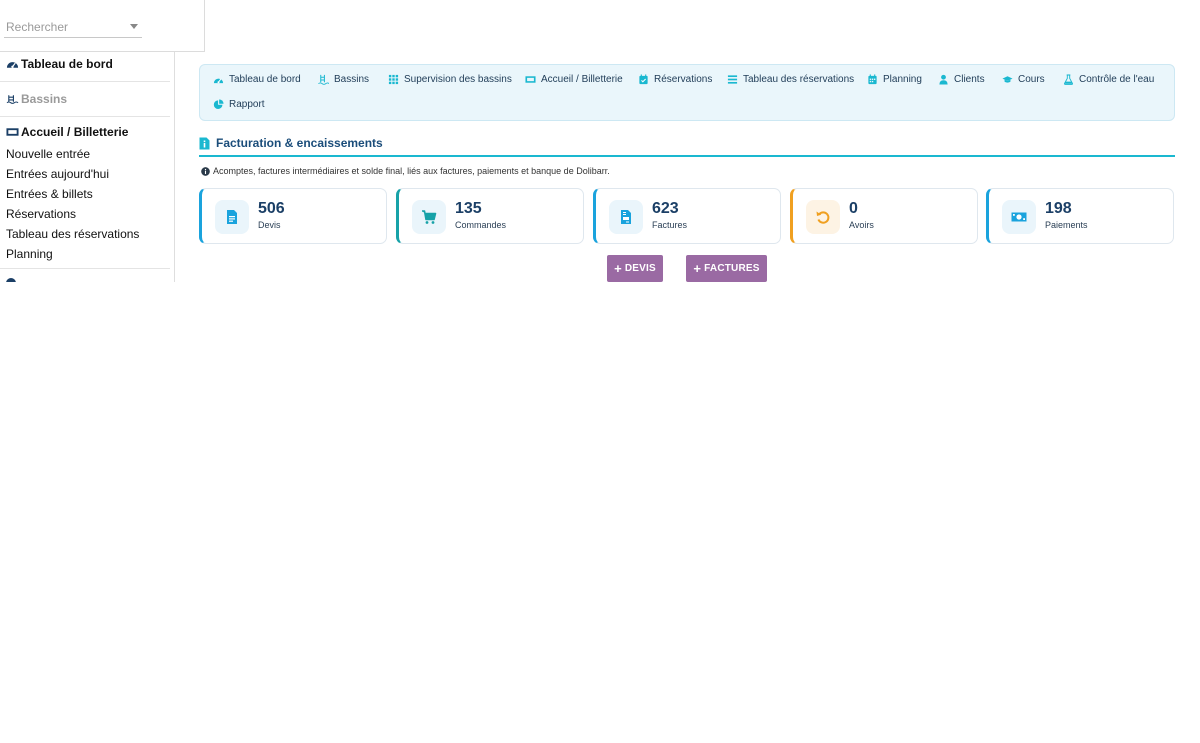 The image size is (1200, 743). What do you see at coordinates (265, 79) in the screenshot?
I see `nav-item-label: Tableau de bord` at bounding box center [265, 79].